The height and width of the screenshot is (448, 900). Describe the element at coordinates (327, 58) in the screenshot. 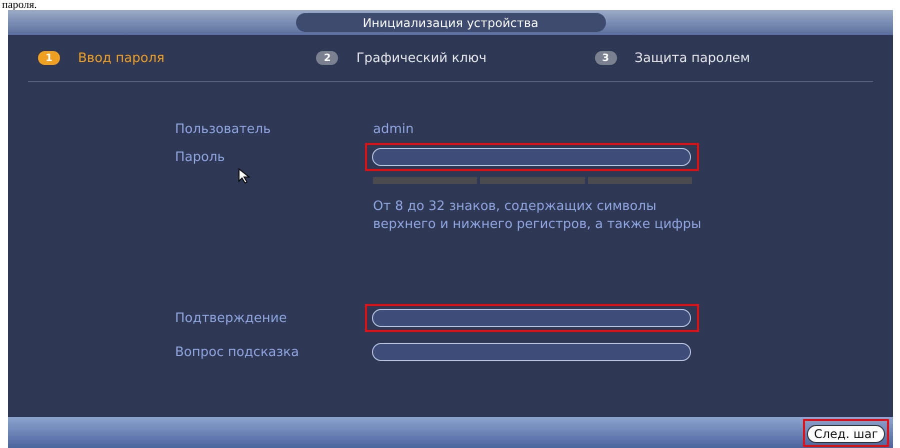

I see `step-number: 2` at that location.